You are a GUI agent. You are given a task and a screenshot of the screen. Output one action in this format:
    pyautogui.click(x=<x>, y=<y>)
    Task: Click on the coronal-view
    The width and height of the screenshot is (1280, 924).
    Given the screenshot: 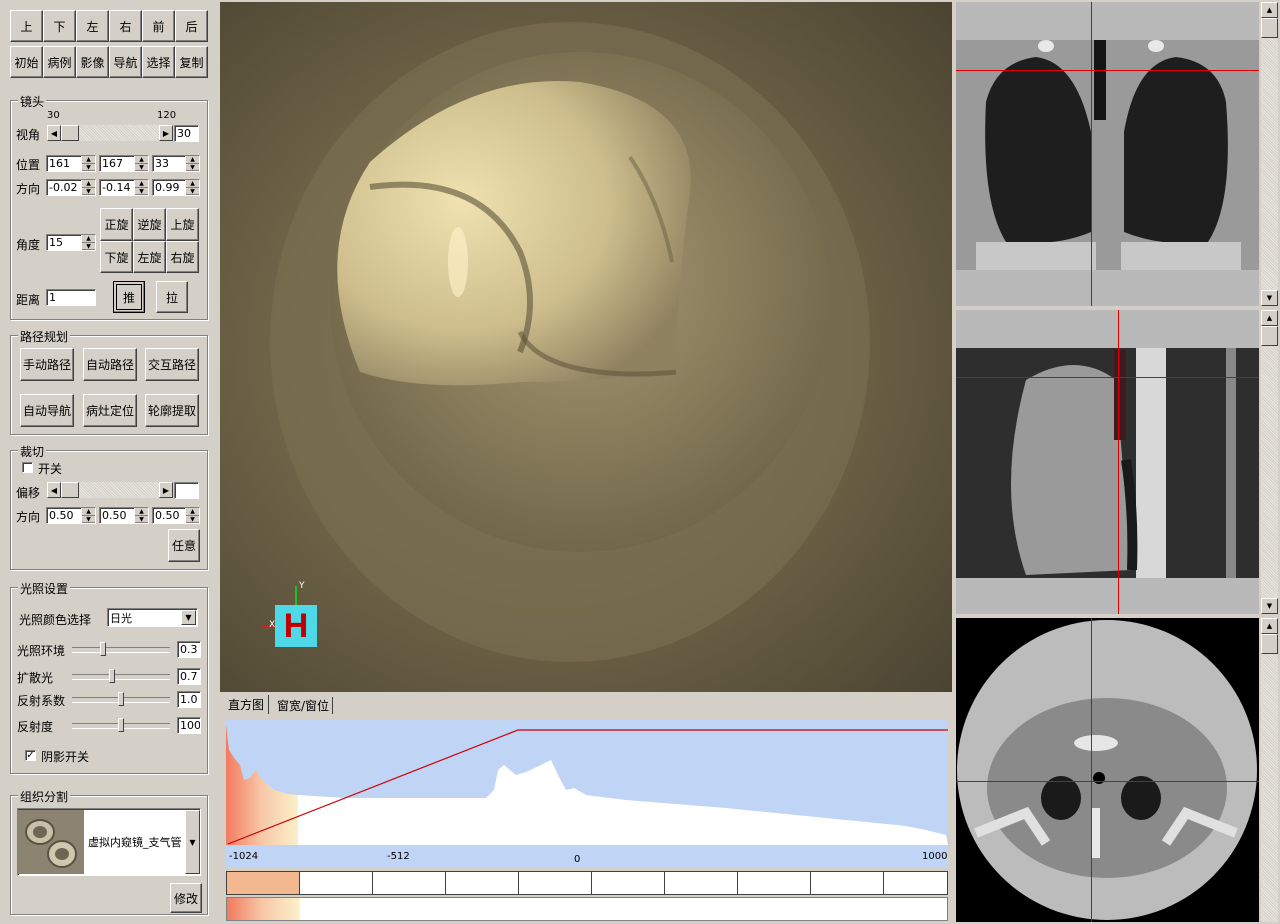 What is the action you would take?
    pyautogui.click(x=1107, y=154)
    